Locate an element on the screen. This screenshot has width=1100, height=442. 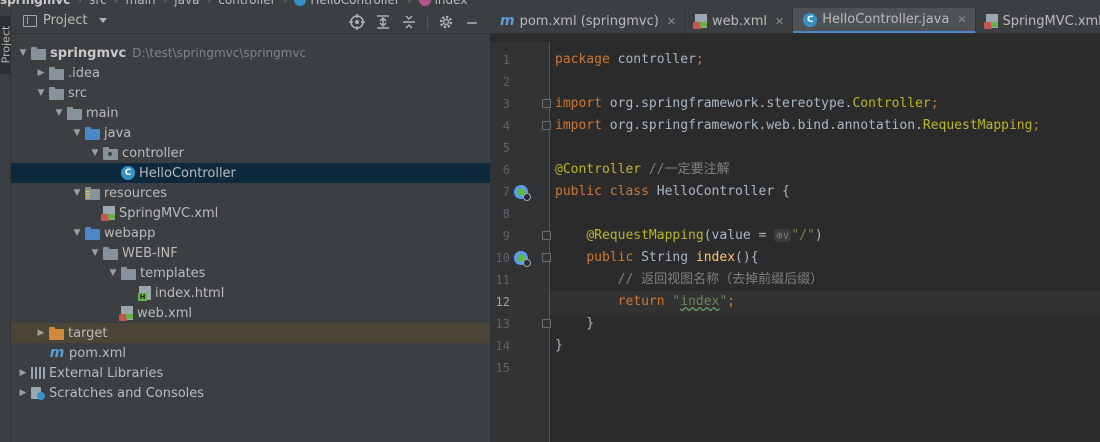
project-panel-toolbar is located at coordinates (414, 22).